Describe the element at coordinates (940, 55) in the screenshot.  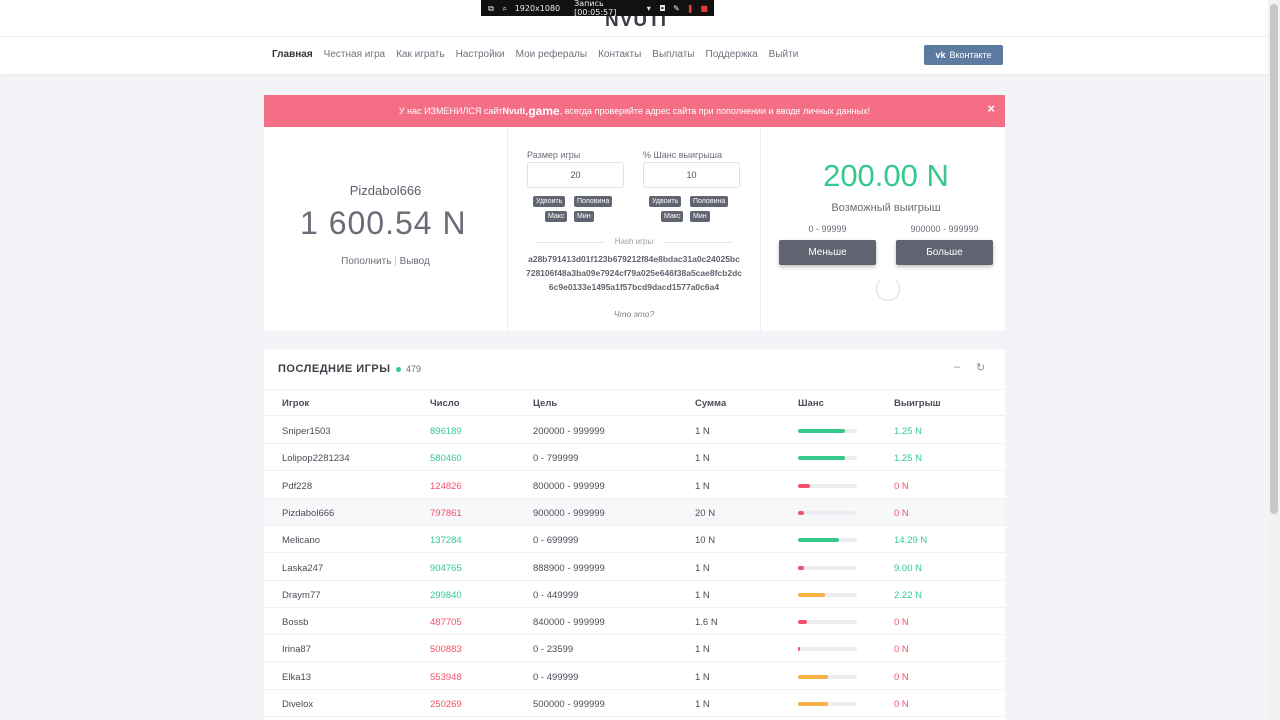
I see `vk-icon: vk` at that location.